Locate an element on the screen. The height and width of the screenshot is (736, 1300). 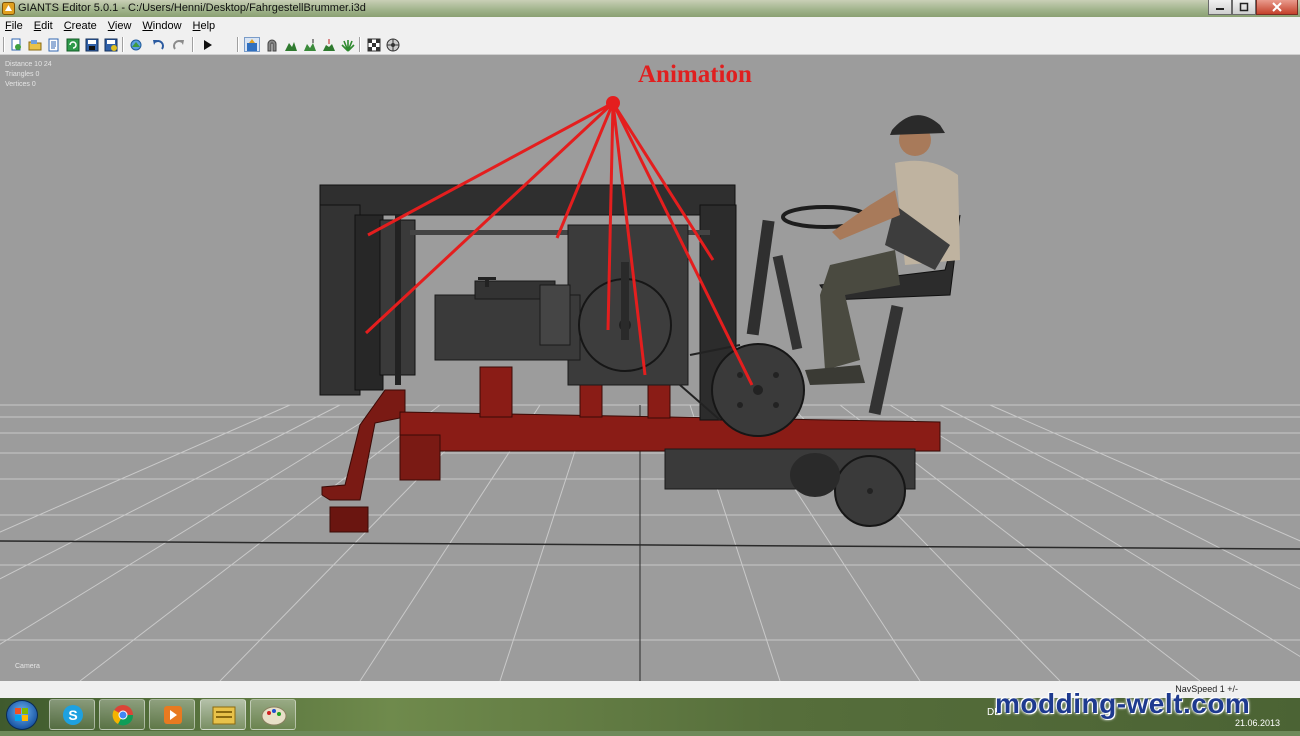
new-file-button is located at coordinates (16, 44).